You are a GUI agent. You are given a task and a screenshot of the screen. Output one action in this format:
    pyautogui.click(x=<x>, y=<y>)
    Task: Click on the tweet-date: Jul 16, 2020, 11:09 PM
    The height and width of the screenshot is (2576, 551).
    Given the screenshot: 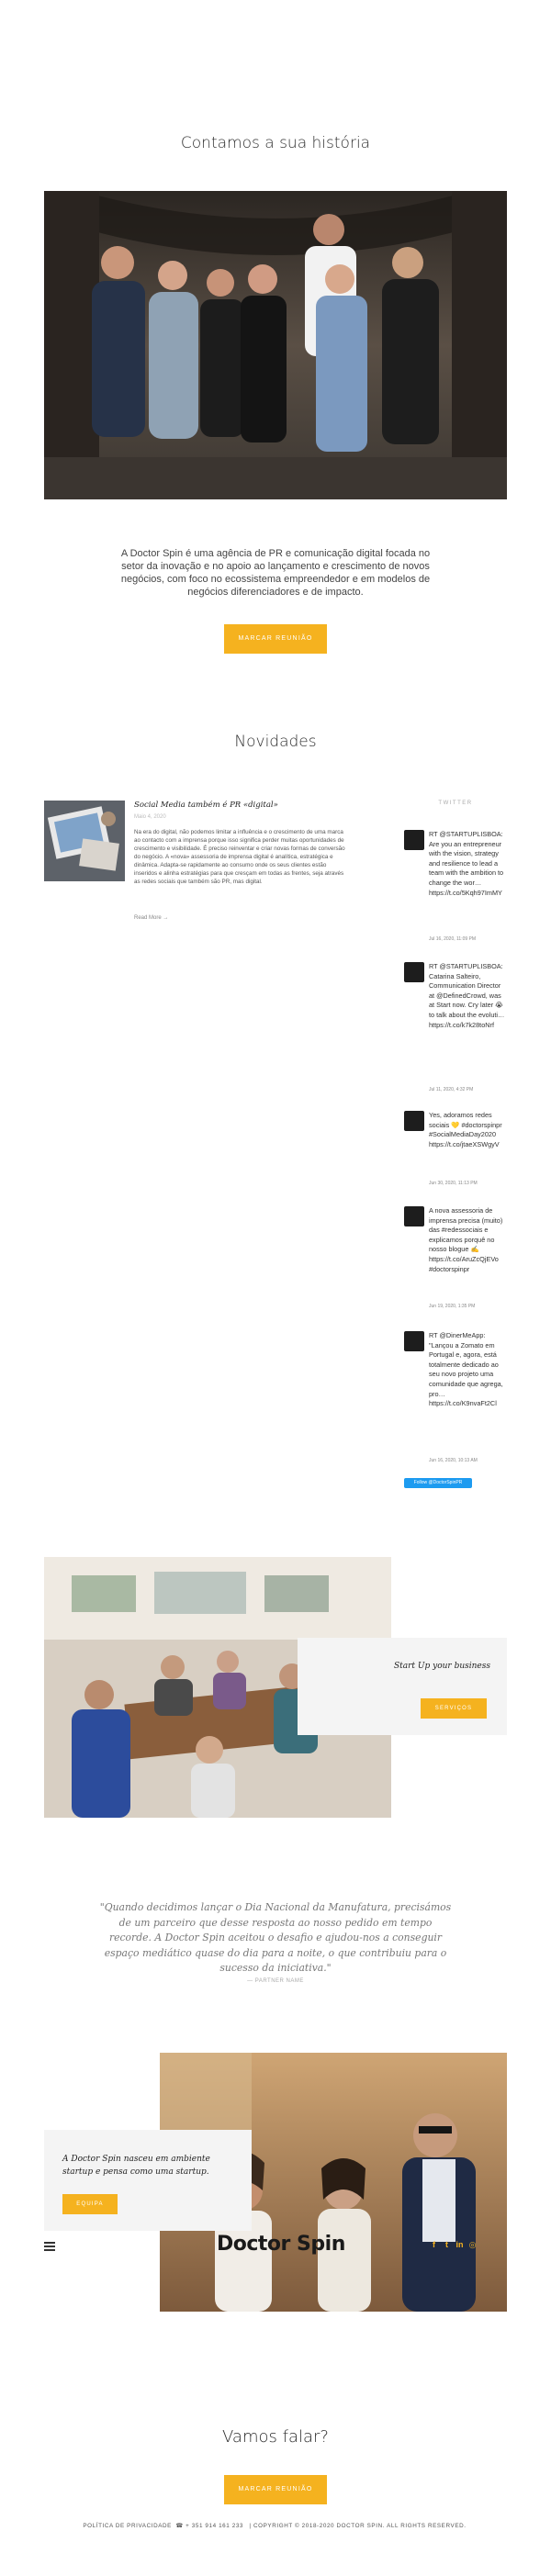 What is the action you would take?
    pyautogui.click(x=453, y=939)
    